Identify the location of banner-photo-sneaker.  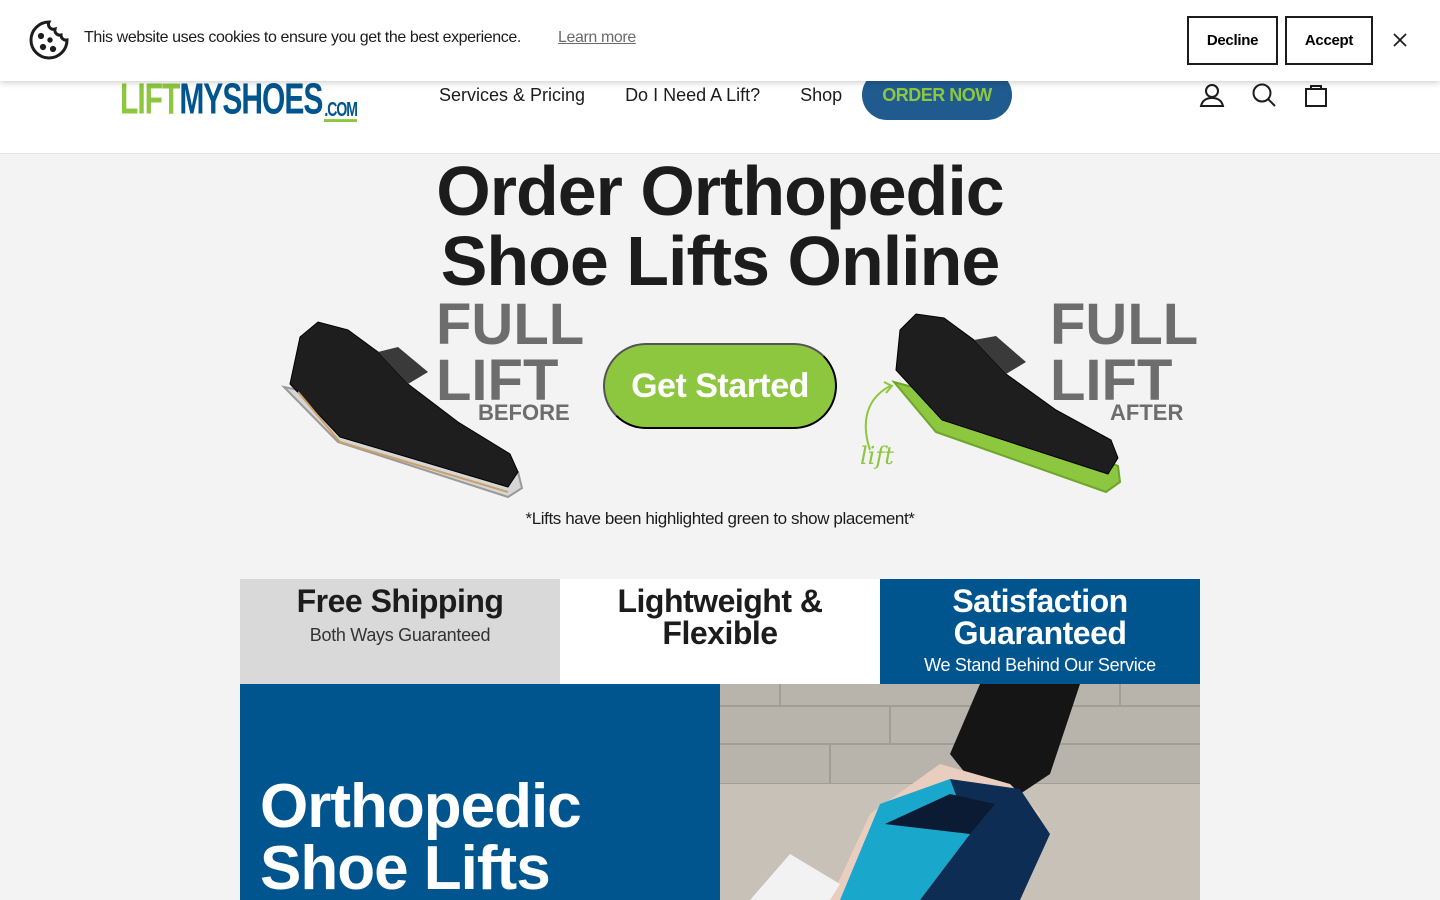
(960, 792).